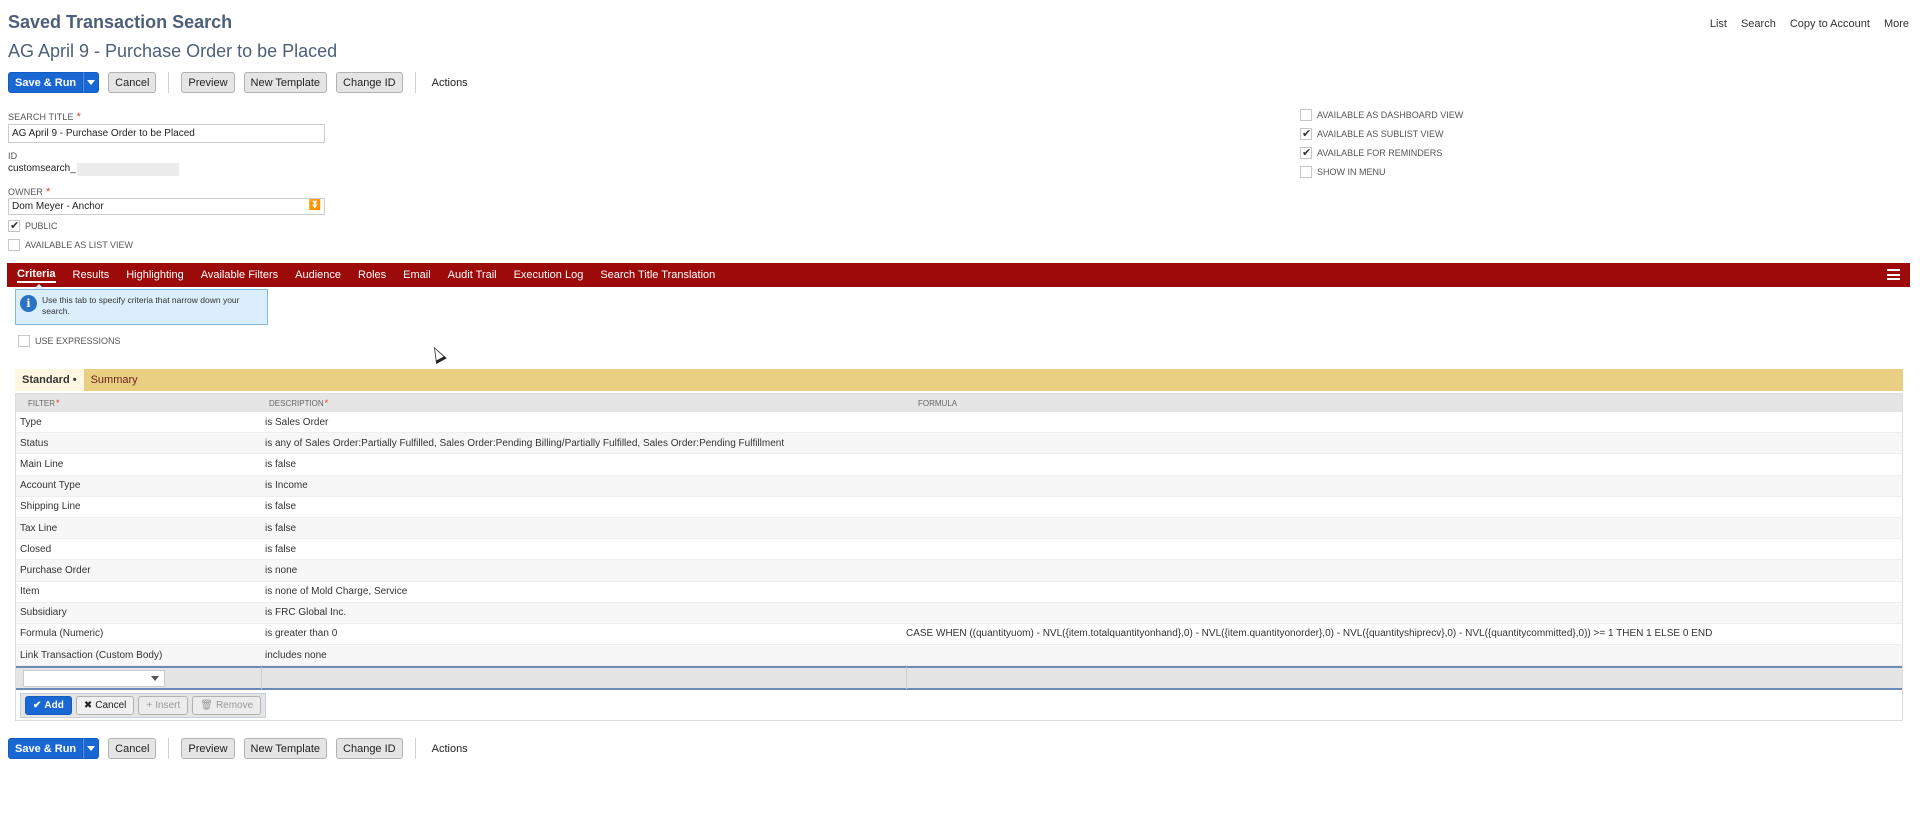 This screenshot has width=1920, height=818. What do you see at coordinates (417, 275) in the screenshot?
I see `tab-email: Email` at bounding box center [417, 275].